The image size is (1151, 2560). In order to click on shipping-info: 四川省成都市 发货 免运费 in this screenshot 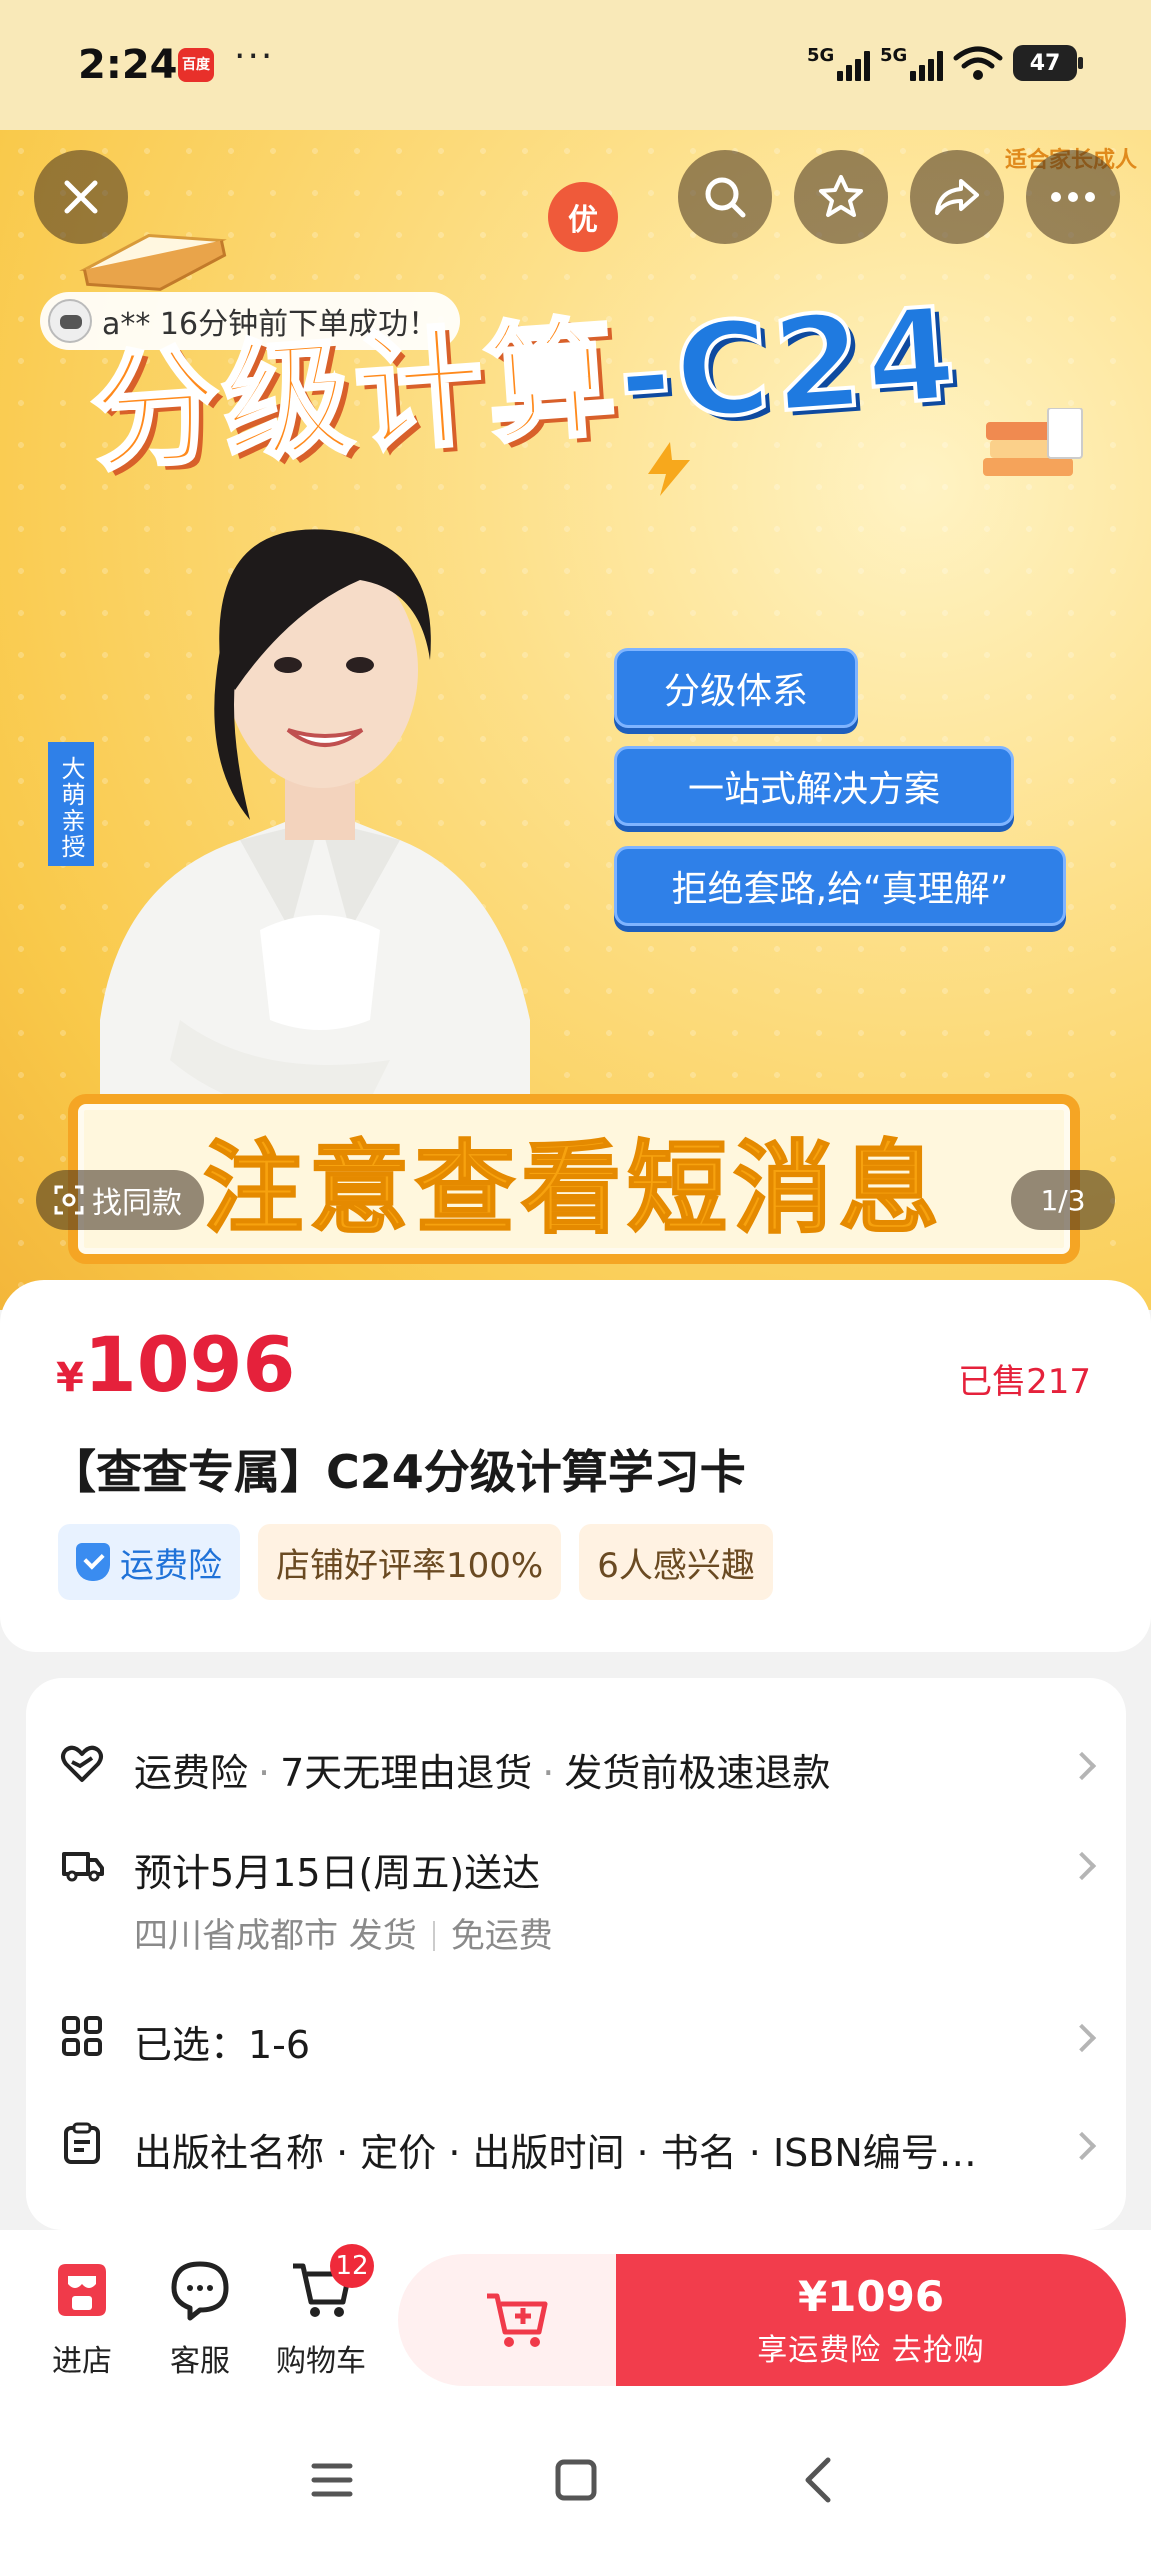, I will do `click(343, 1932)`.